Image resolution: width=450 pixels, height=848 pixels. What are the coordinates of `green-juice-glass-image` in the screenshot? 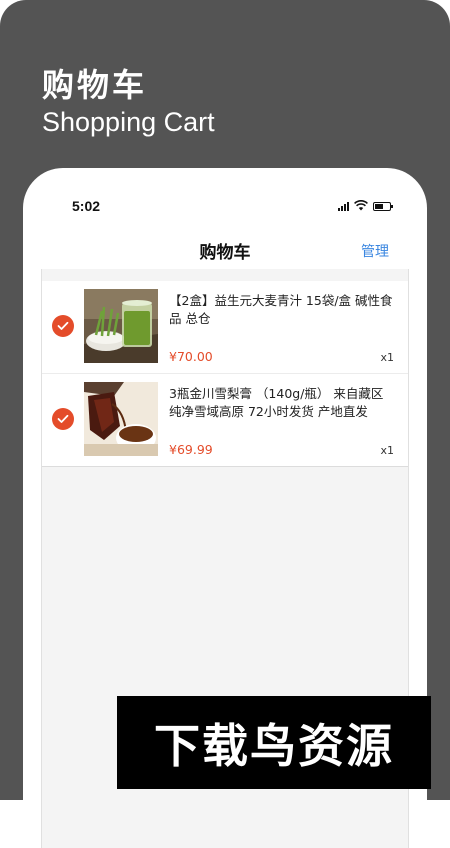 It's located at (121, 326).